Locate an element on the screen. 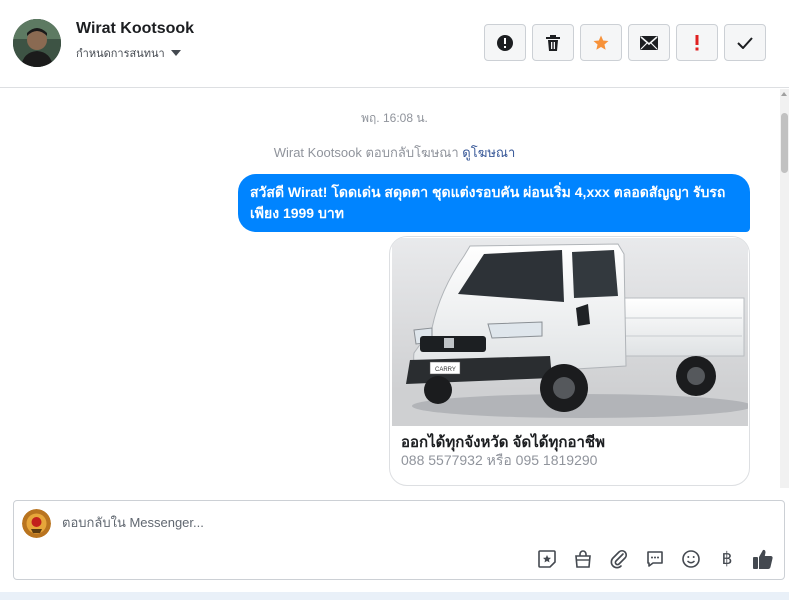 The image size is (789, 600). emoji-icon is located at coordinates (691, 559).